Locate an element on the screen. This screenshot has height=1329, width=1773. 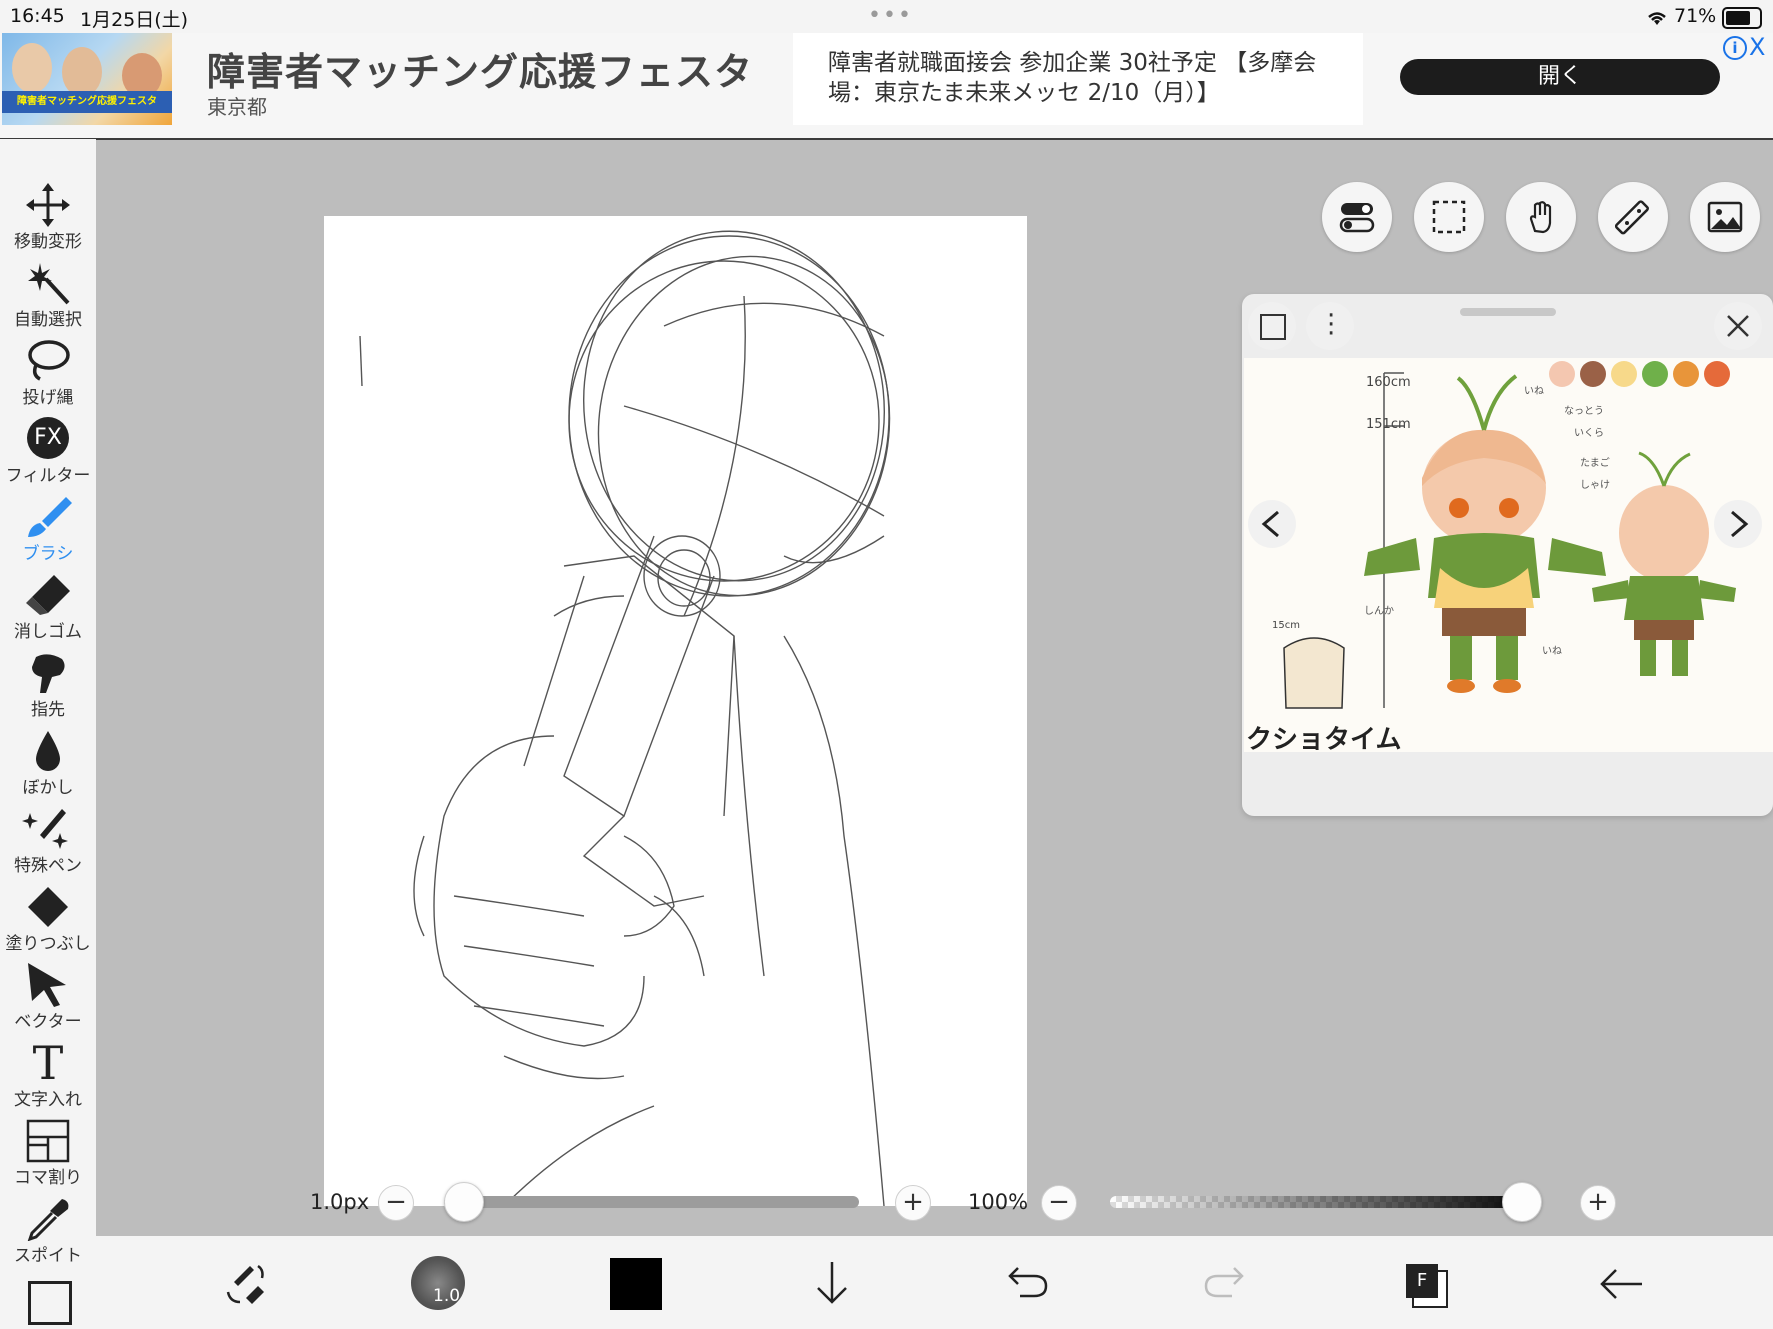
note-label: しんか is located at coordinates (1379, 611).